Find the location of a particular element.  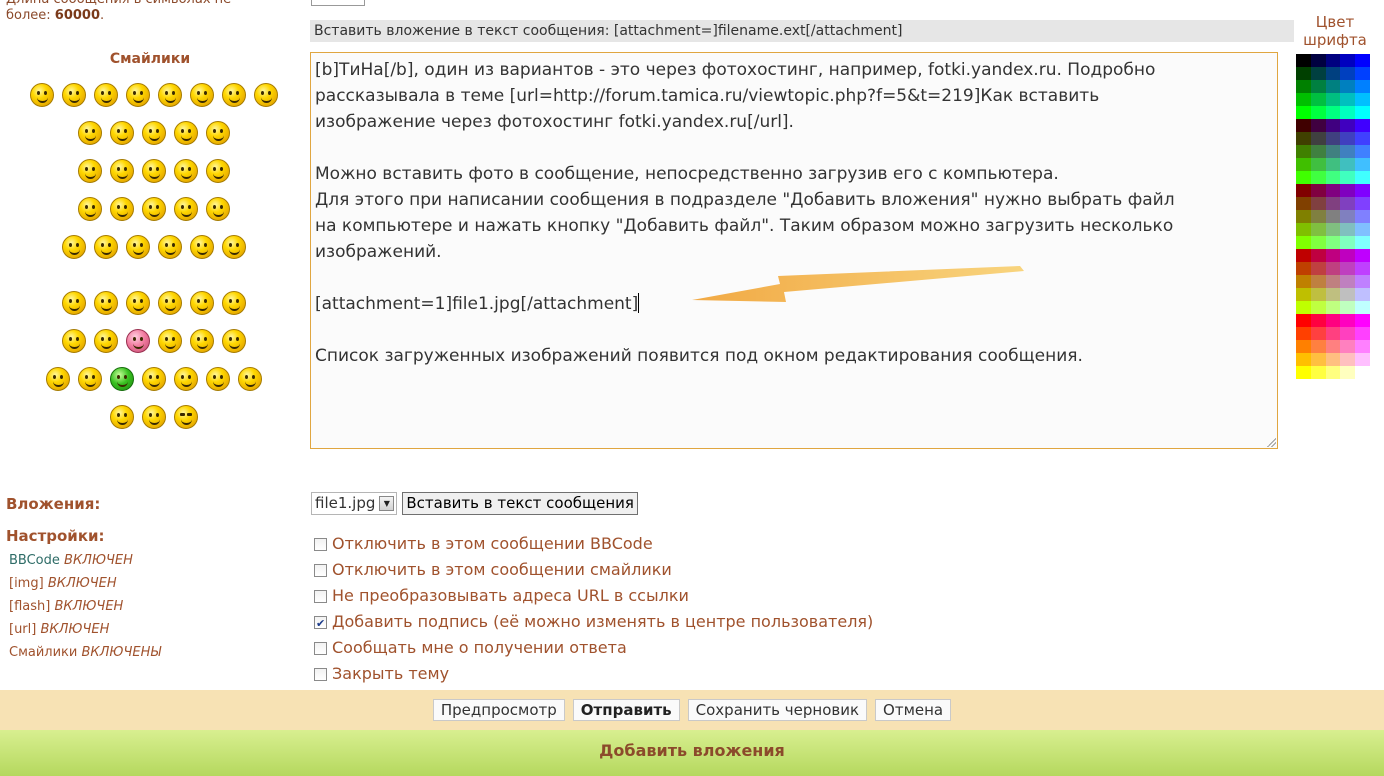

option-disable-smilies: Отключить в этом сообщении смайлики is located at coordinates (593, 570).